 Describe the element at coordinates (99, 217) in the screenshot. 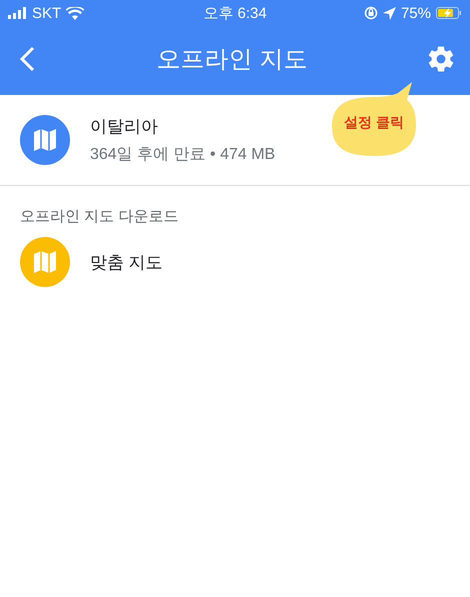

I see `section-heading: 오프라인 지도 다운로드` at that location.